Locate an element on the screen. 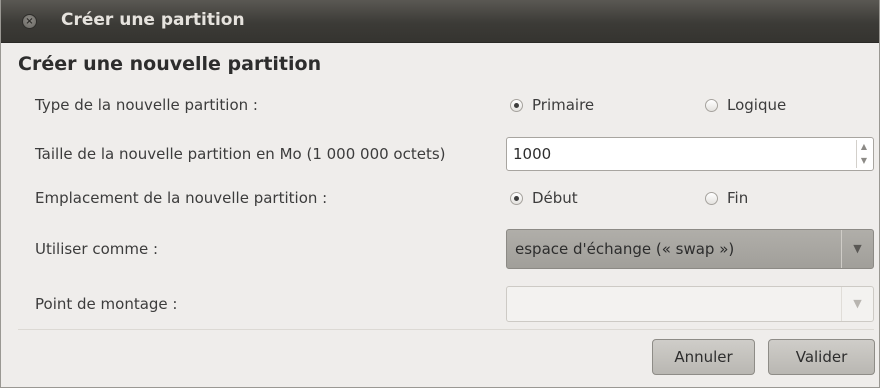 The height and width of the screenshot is (388, 880). partition-size-spinbutton: ▲ ▼ is located at coordinates (690, 154).